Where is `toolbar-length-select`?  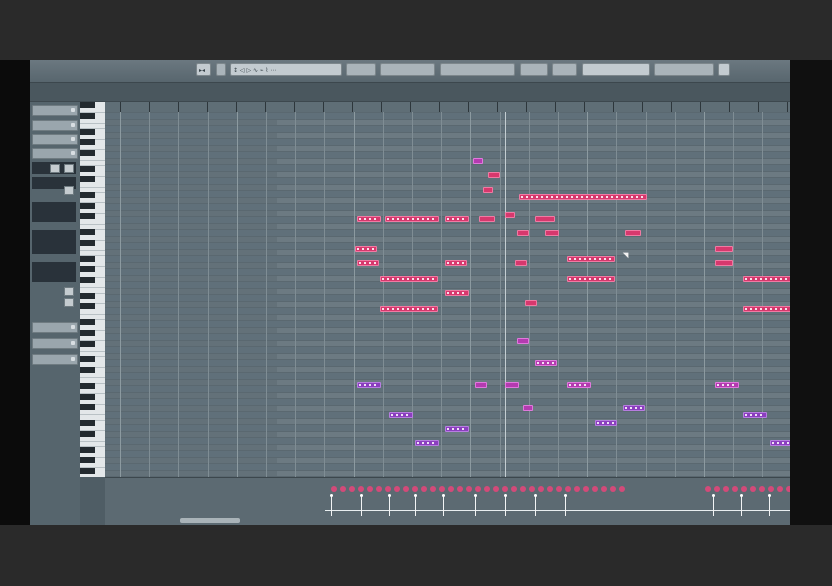 toolbar-length-select is located at coordinates (407, 69).